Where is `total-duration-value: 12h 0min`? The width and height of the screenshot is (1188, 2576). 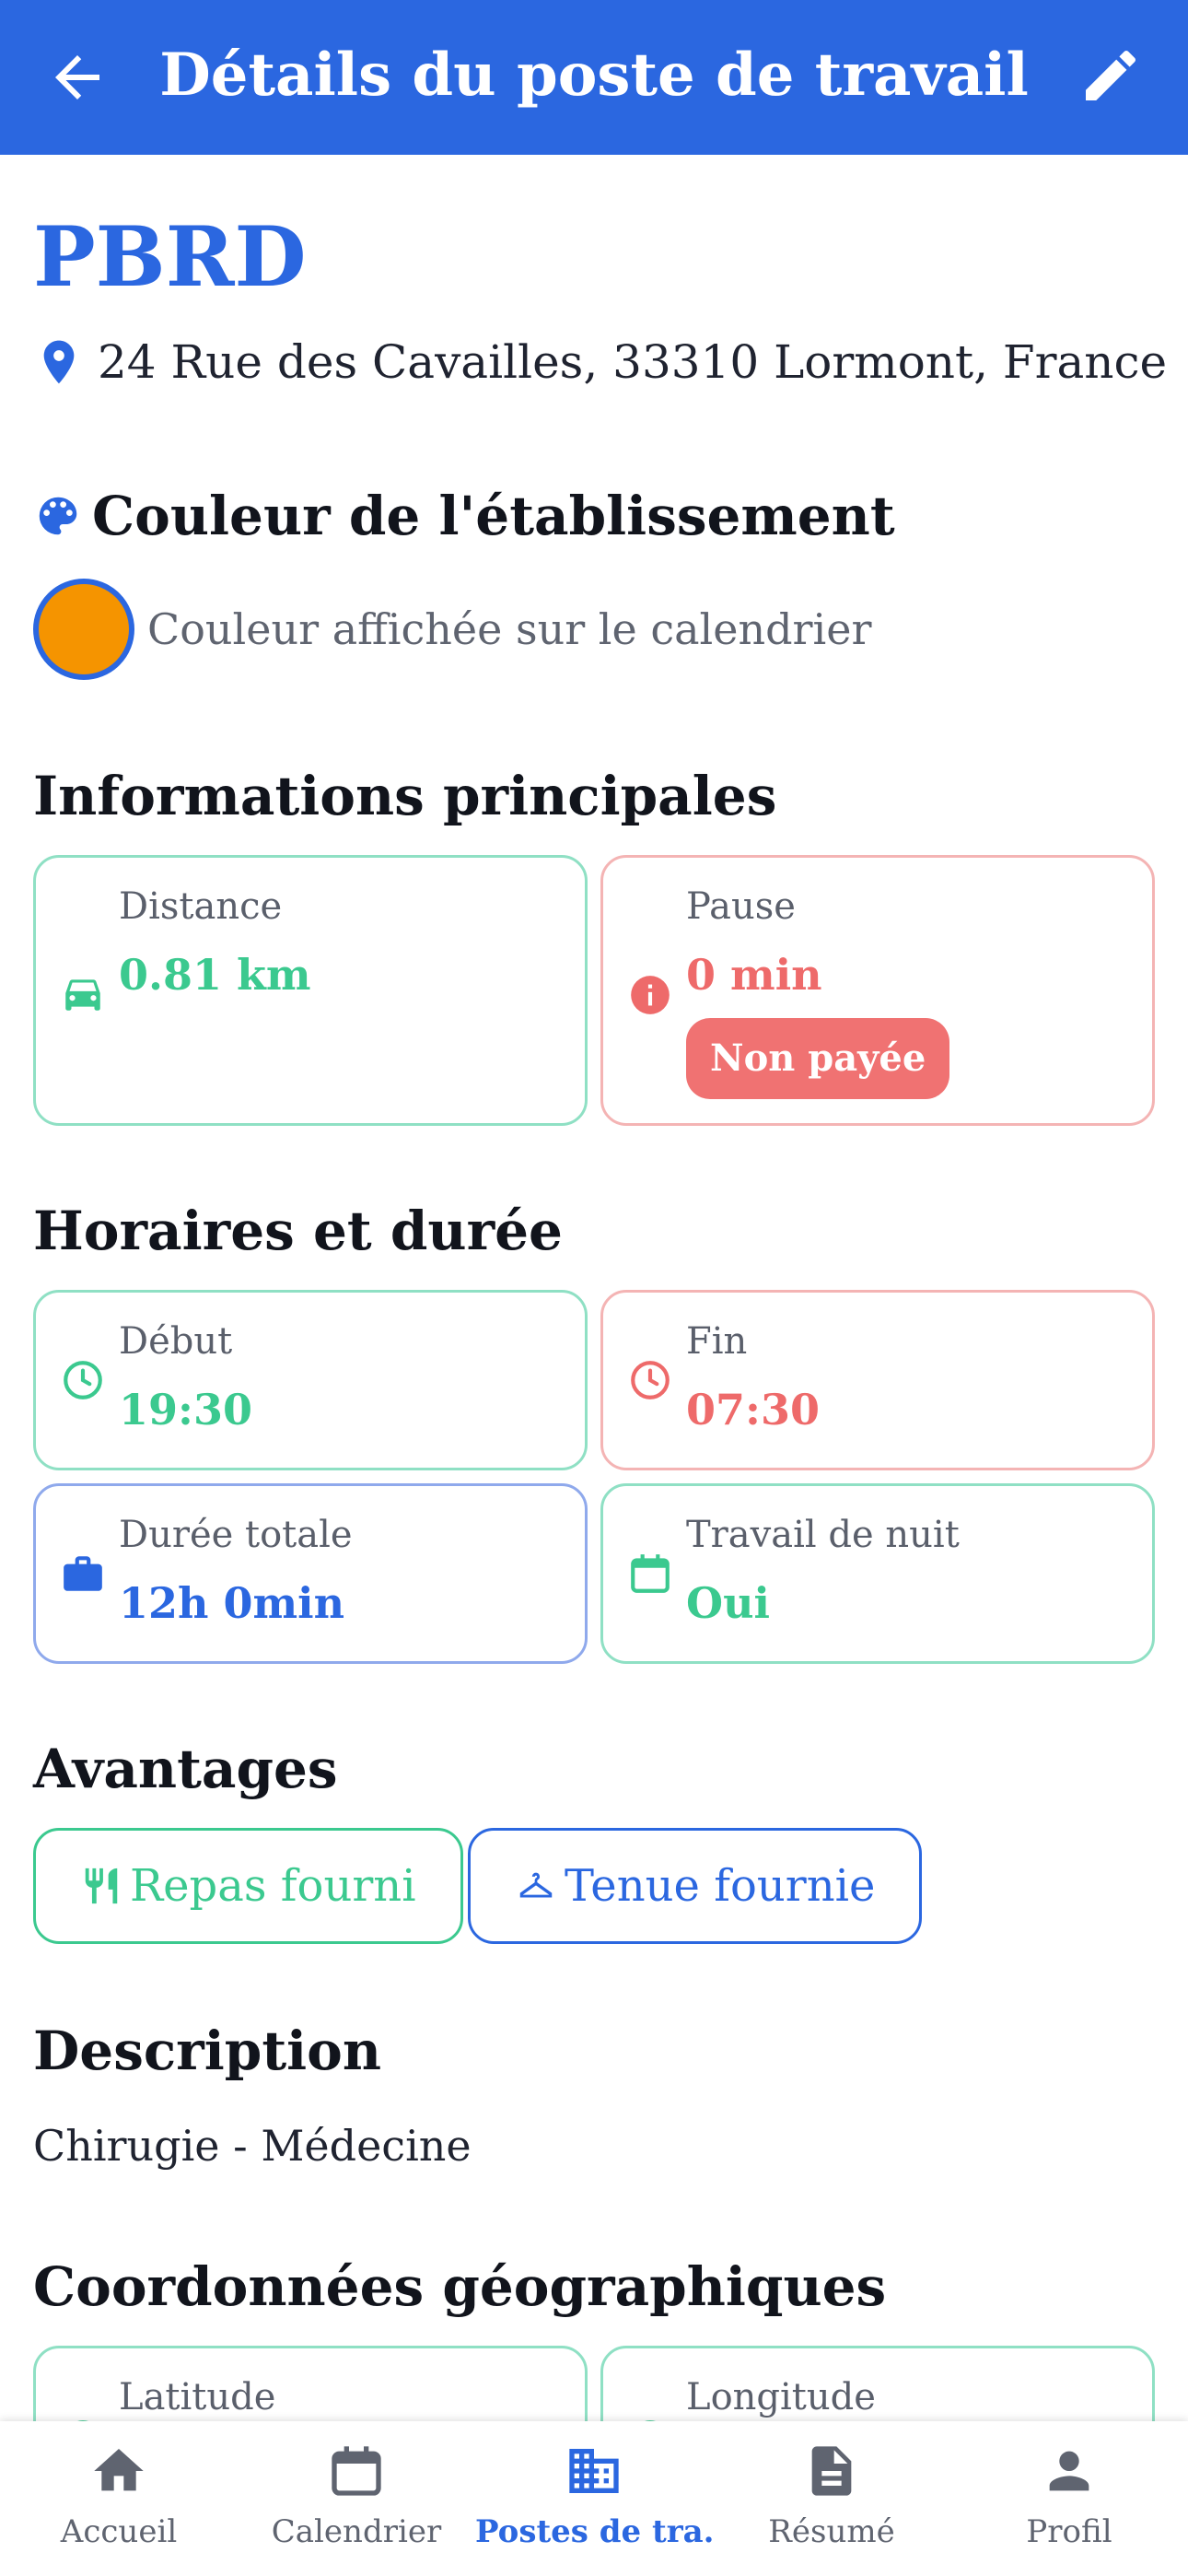 total-duration-value: 12h 0min is located at coordinates (232, 1603).